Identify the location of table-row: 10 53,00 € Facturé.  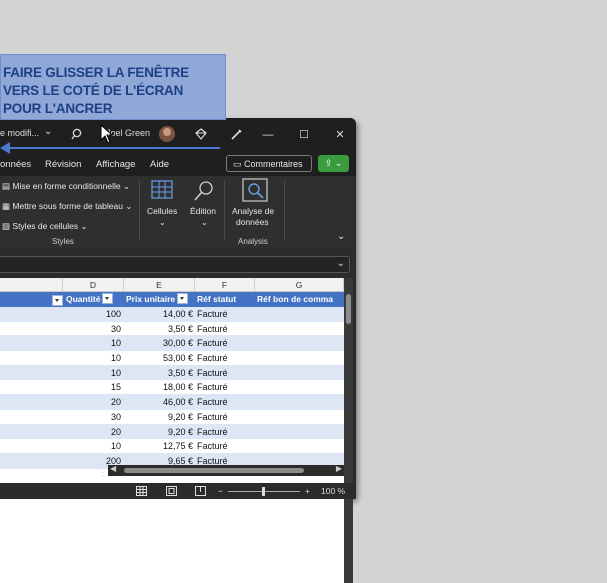
(172, 358).